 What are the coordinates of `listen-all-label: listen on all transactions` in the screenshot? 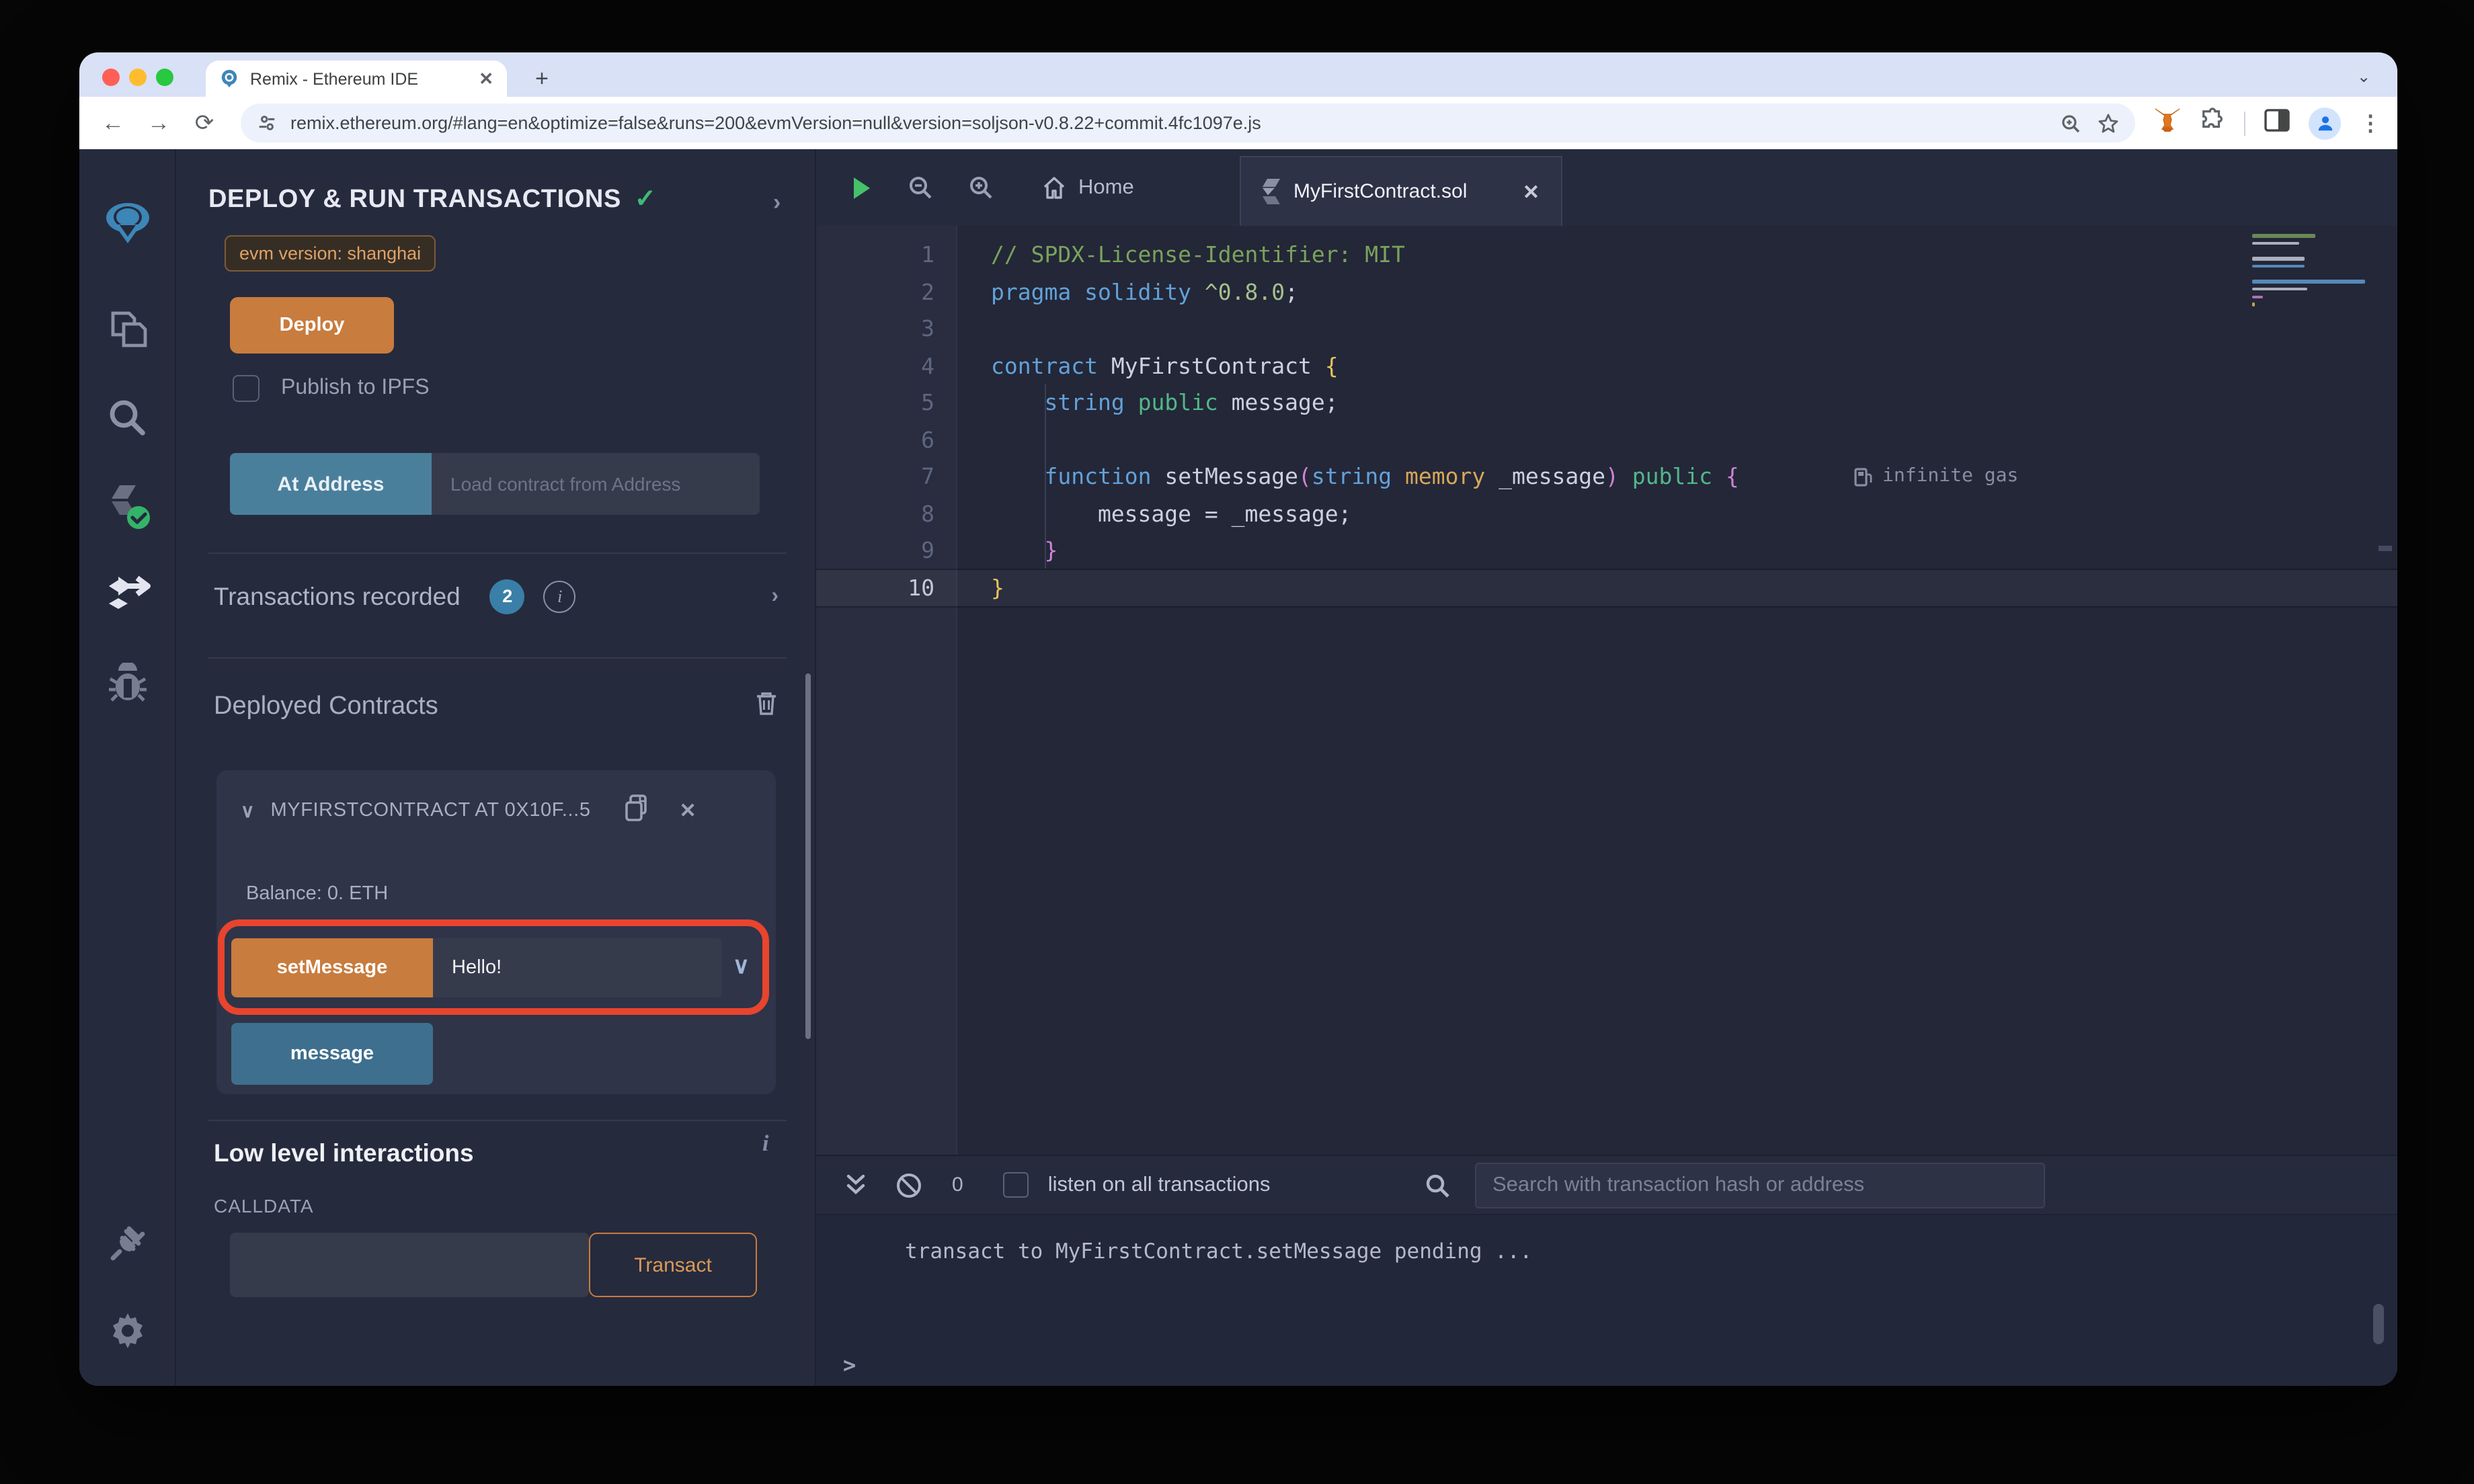 It's located at (1159, 1184).